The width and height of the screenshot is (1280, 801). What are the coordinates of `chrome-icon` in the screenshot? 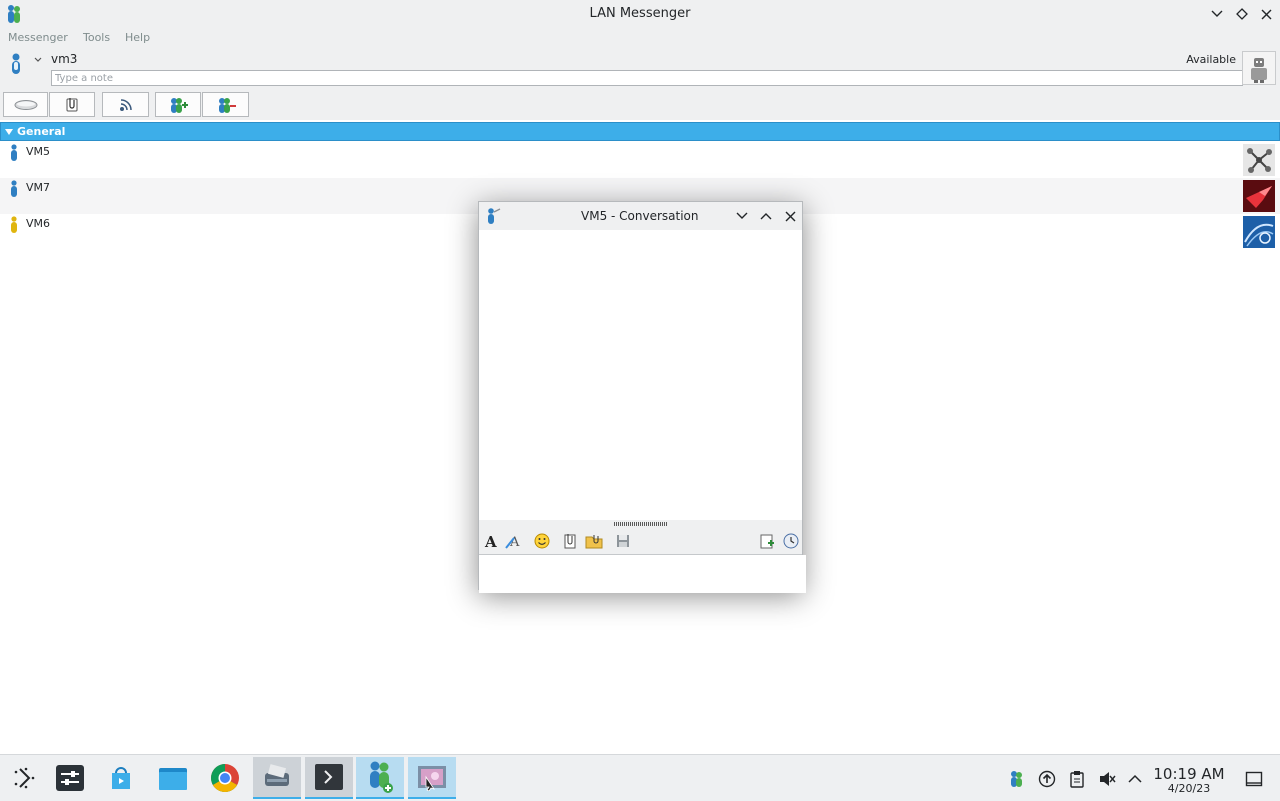 It's located at (225, 778).